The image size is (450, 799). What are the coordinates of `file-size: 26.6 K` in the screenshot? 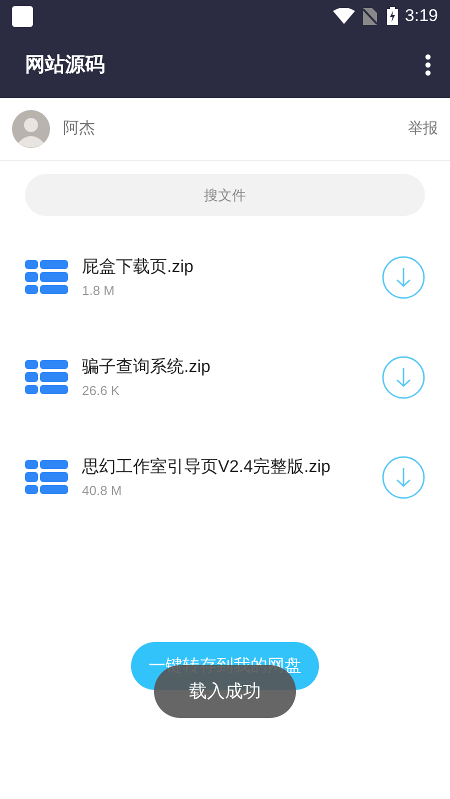 It's located at (101, 391).